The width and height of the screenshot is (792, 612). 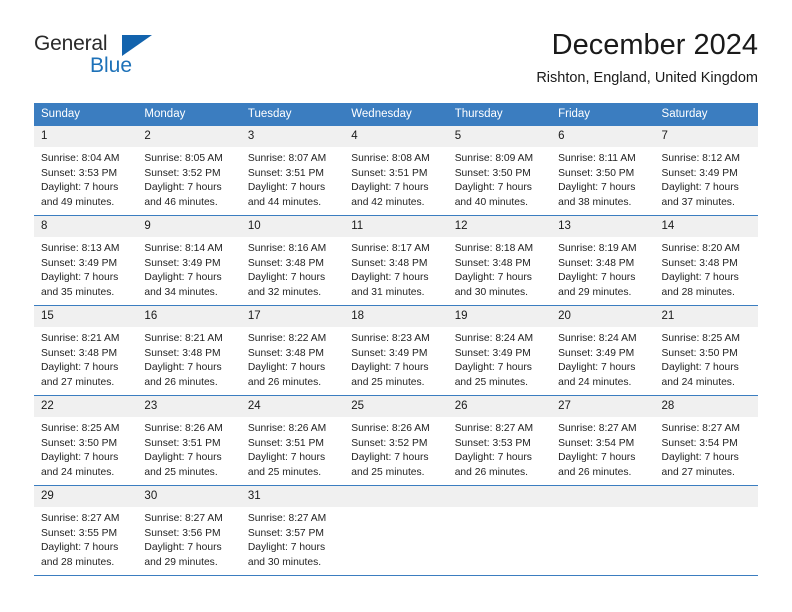 I want to click on day-number: 1, so click(x=86, y=136).